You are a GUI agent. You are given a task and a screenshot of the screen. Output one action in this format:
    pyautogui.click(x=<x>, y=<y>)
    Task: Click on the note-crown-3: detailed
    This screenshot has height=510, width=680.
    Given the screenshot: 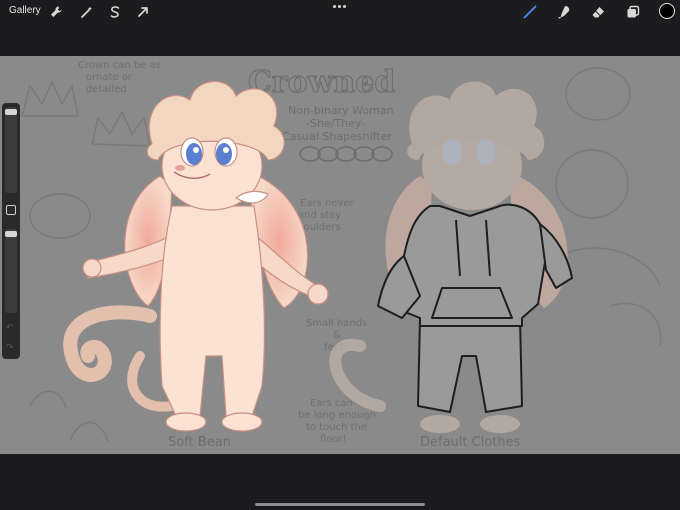 What is the action you would take?
    pyautogui.click(x=106, y=89)
    